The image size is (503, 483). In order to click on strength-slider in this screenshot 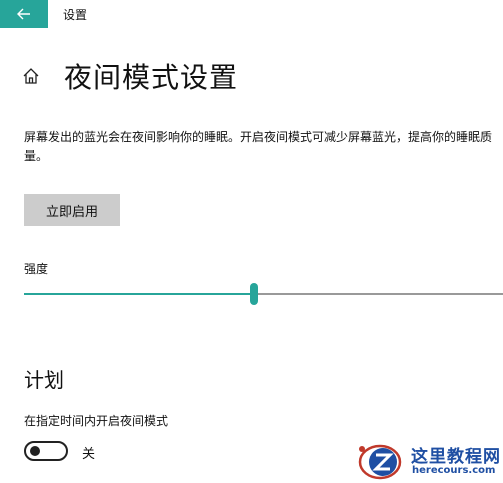, I will do `click(263, 294)`.